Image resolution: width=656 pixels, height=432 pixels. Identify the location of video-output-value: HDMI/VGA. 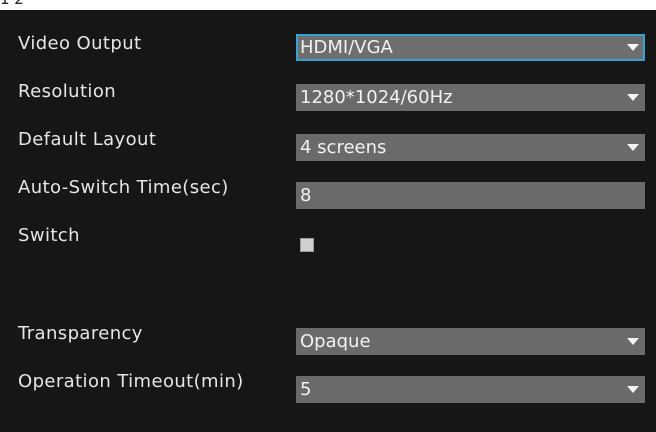
(346, 47).